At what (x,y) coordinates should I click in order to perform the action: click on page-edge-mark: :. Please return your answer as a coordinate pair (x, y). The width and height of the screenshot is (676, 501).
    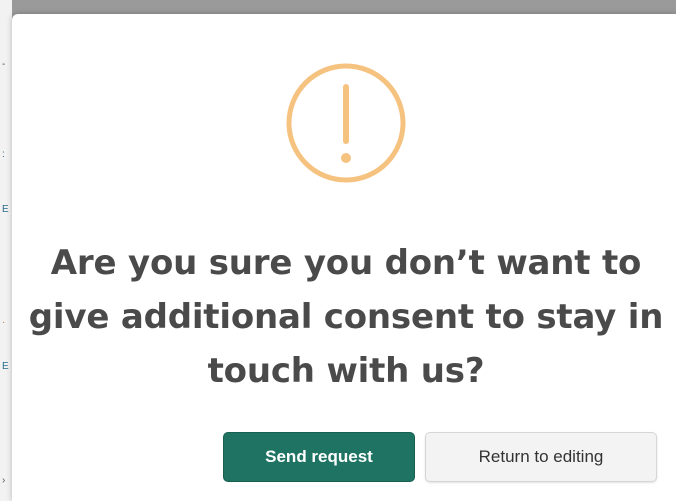
    Looking at the image, I should click on (3, 154).